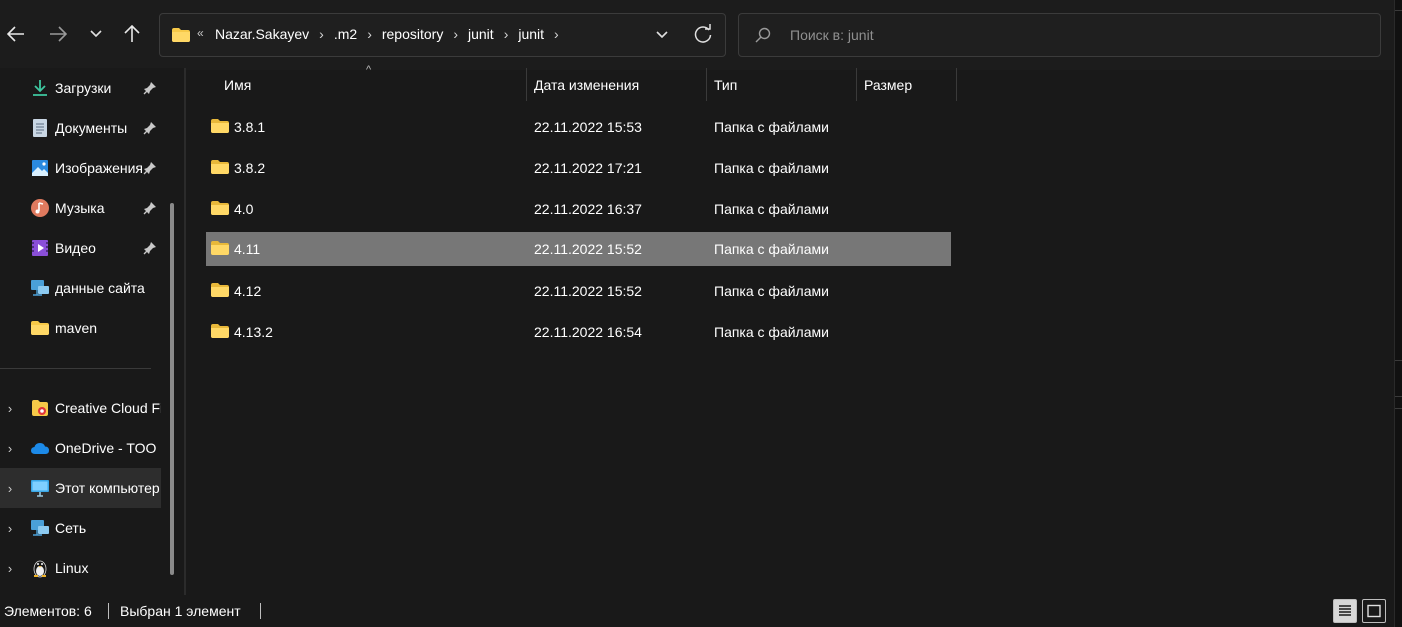  I want to click on file-name: 4.12, so click(248, 291).